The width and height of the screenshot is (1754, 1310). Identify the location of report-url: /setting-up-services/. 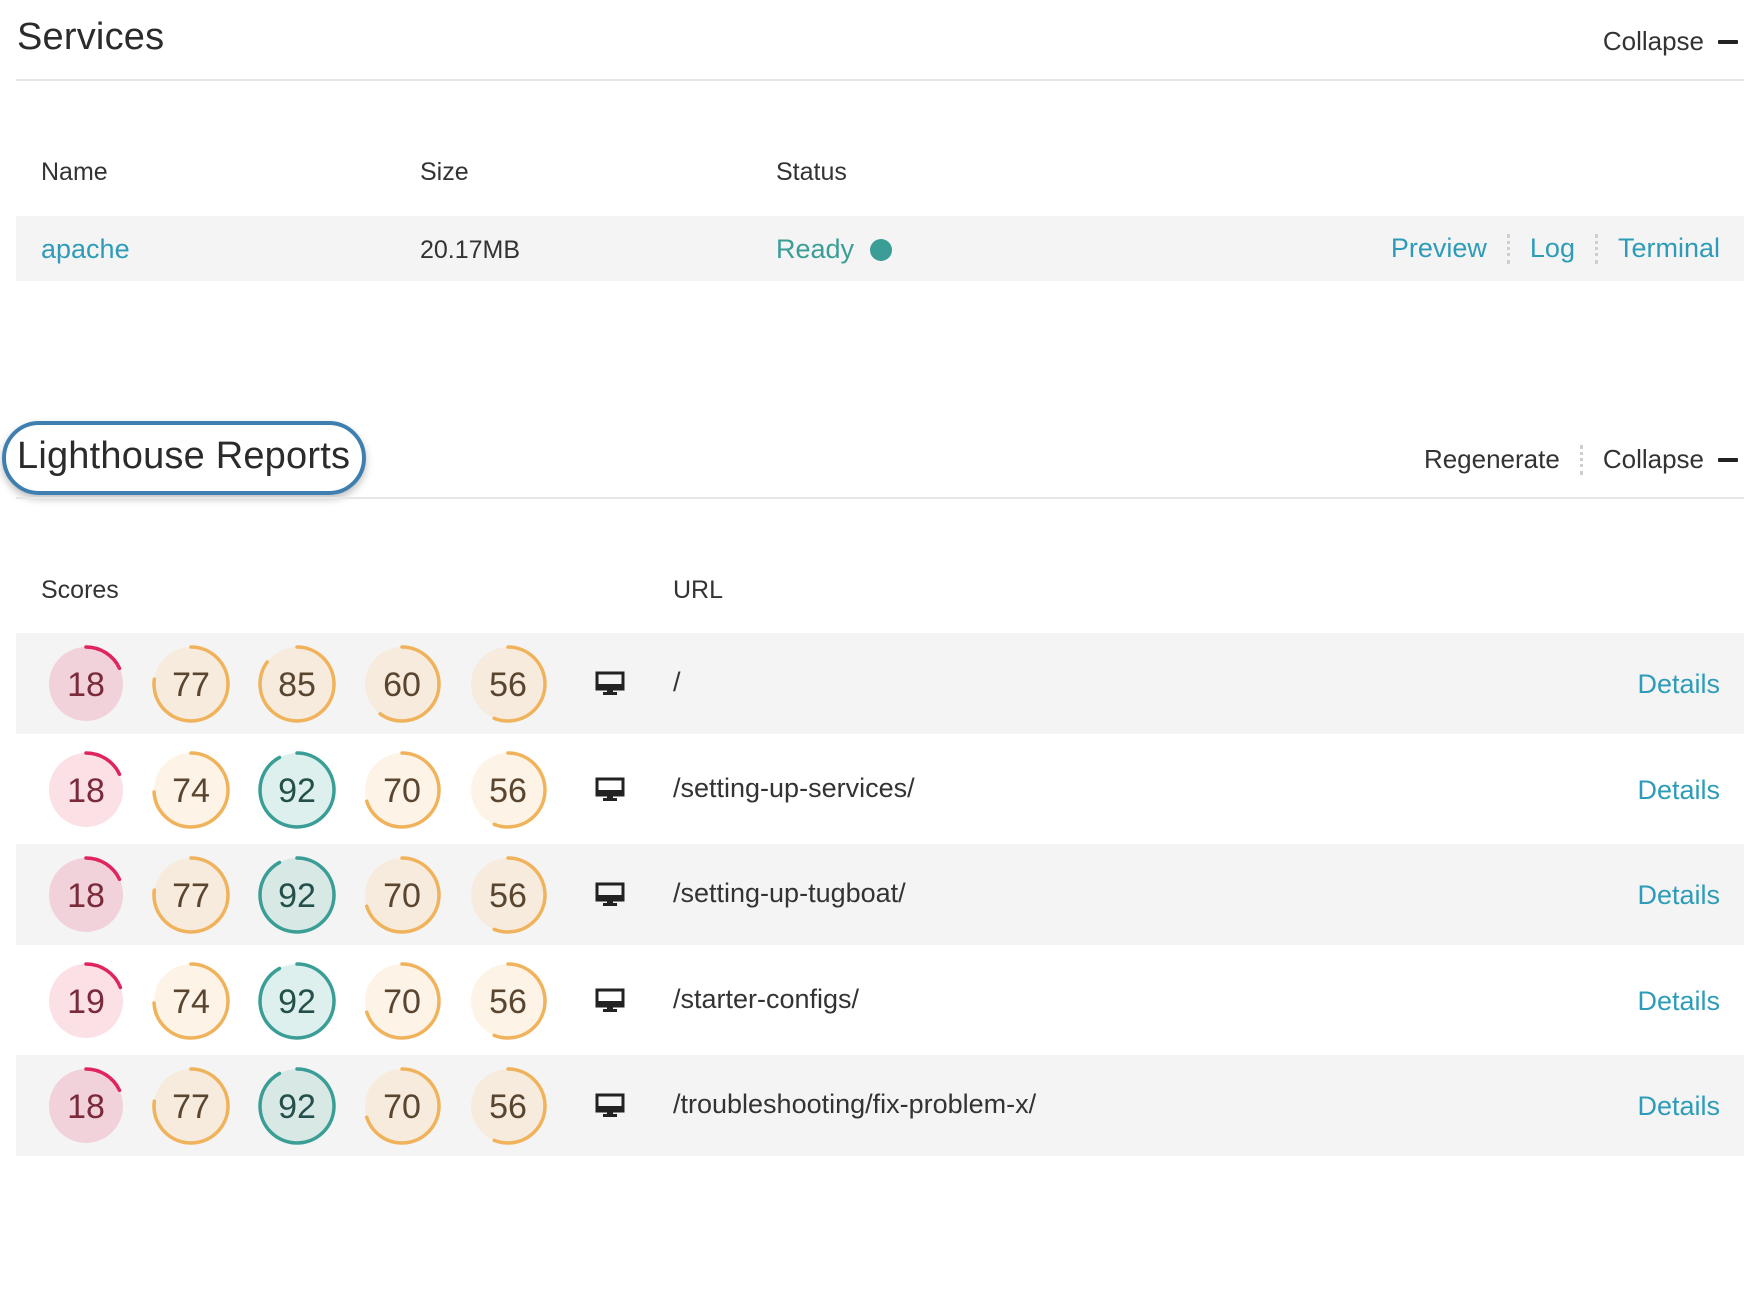
(794, 787).